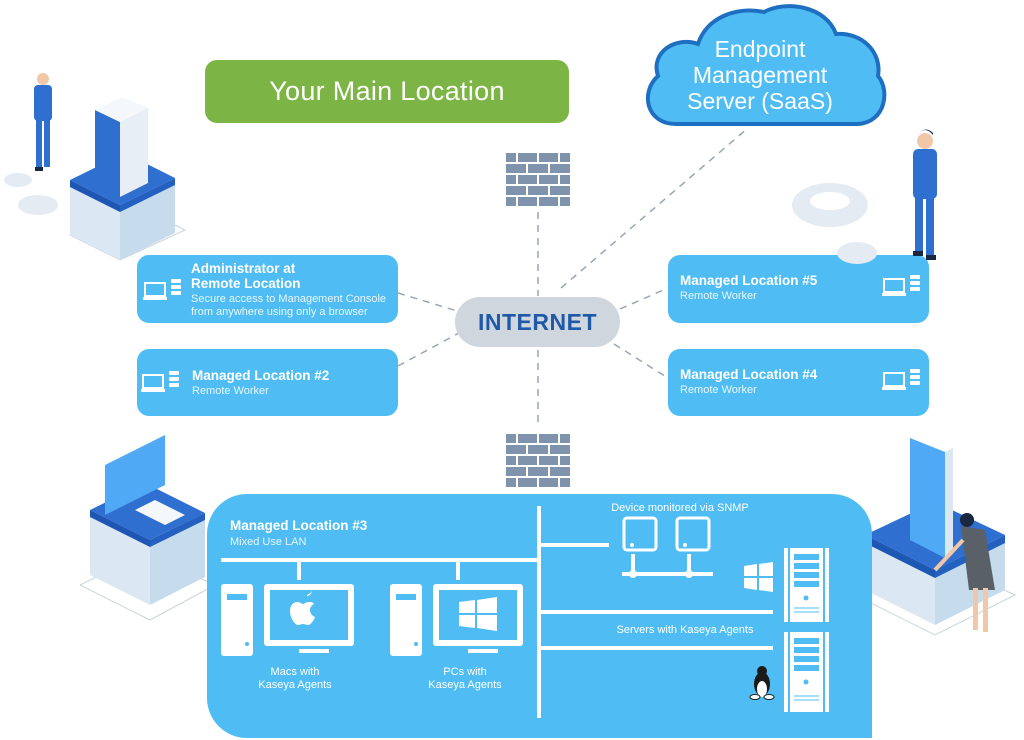 The width and height of the screenshot is (1024, 740). I want to click on line-loc2, so click(428, 349).